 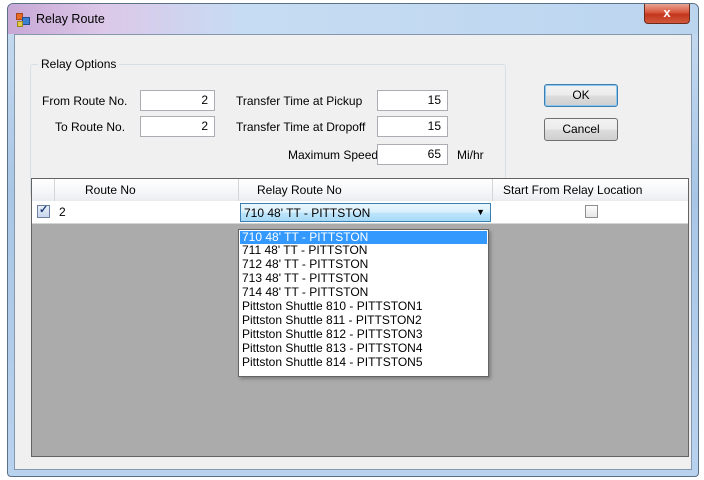 What do you see at coordinates (363, 250) in the screenshot?
I see `dropdown-option-711: 711 48' TT - PITTSTON` at bounding box center [363, 250].